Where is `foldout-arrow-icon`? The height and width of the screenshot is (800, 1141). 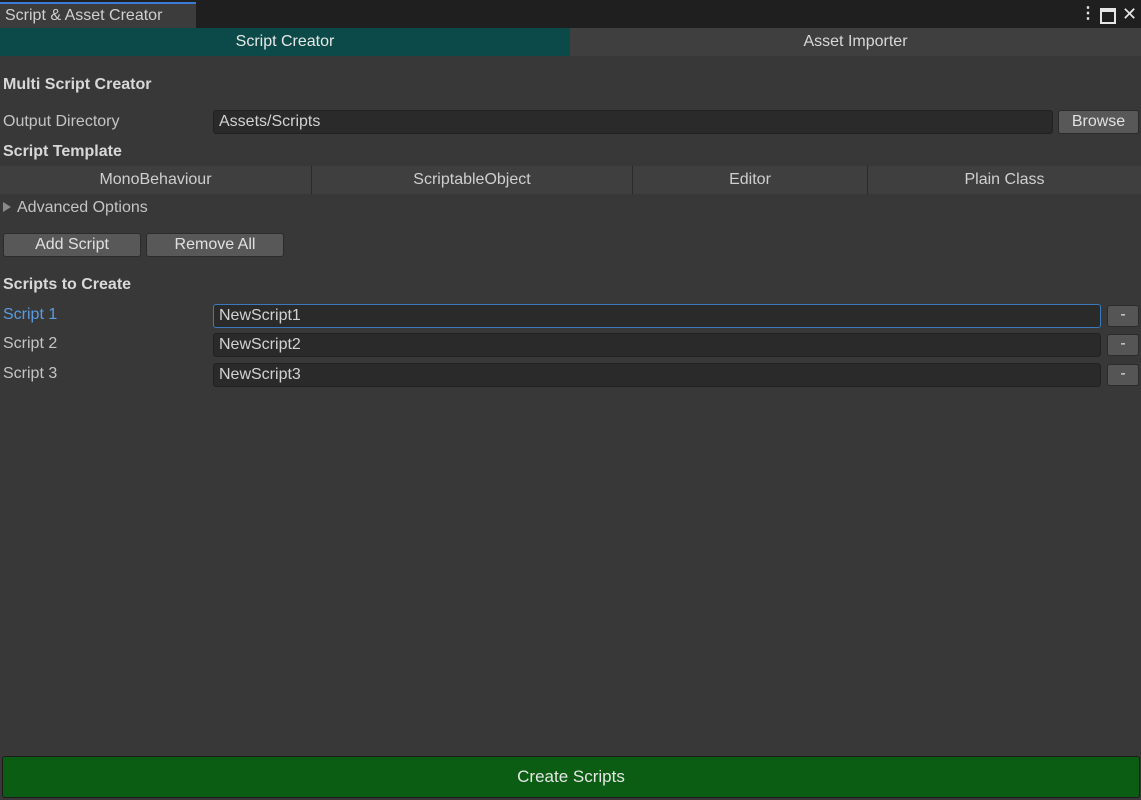 foldout-arrow-icon is located at coordinates (7, 206).